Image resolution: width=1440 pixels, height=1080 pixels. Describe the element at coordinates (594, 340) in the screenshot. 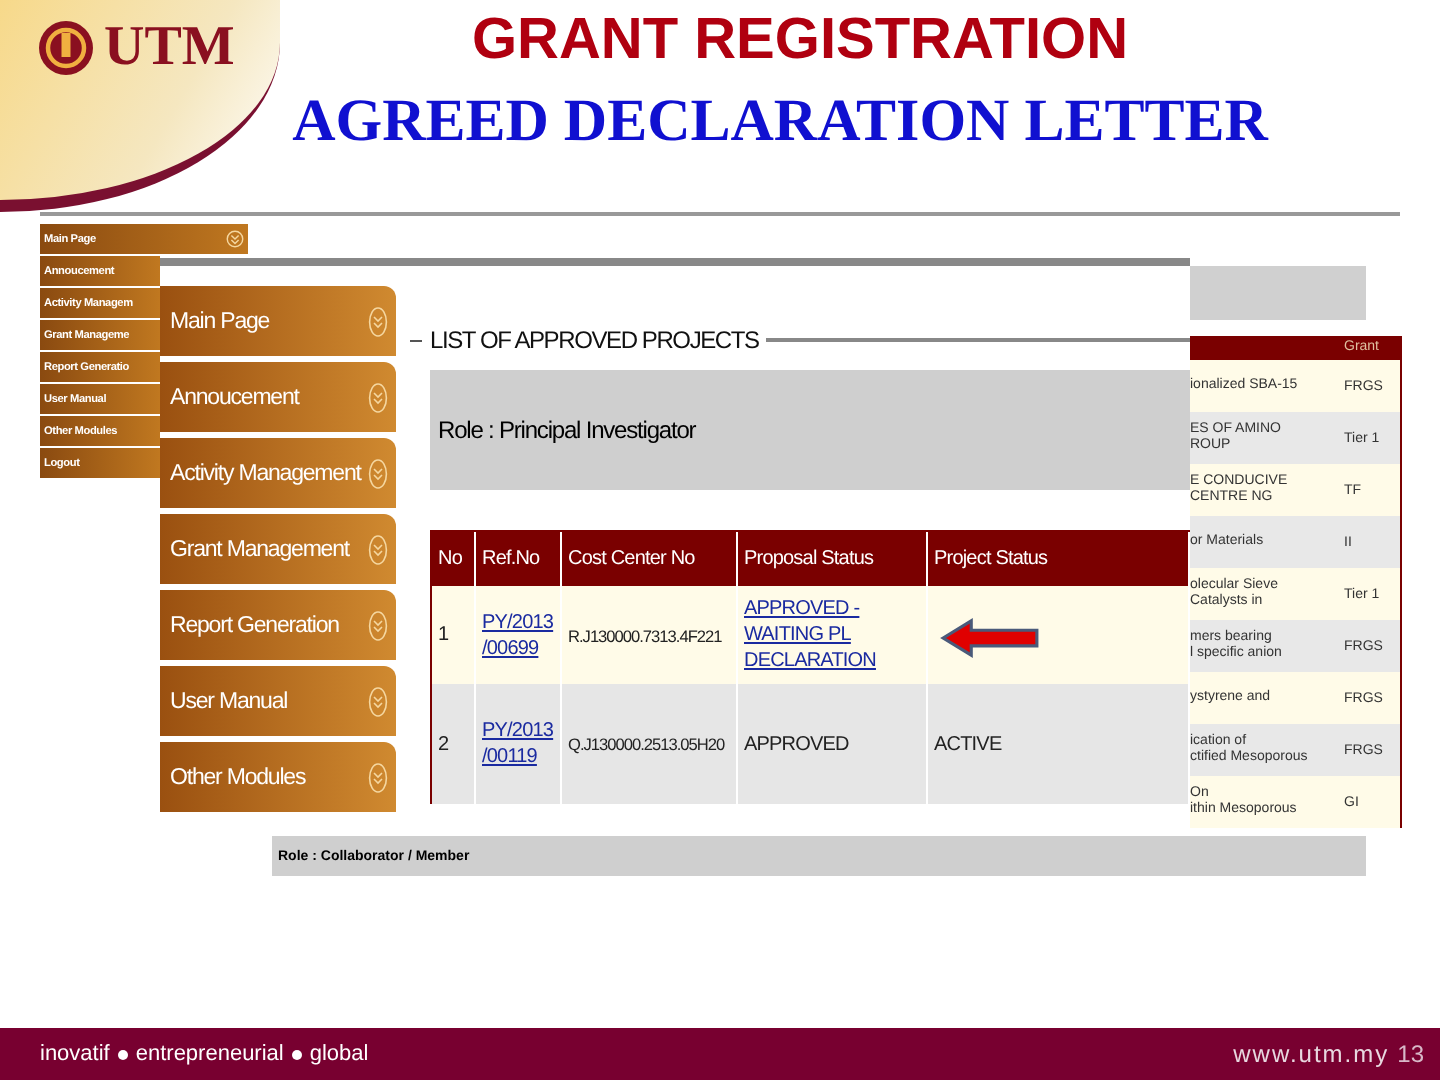

I see `section-title: LIST OF APPROVED PROJECTS` at that location.